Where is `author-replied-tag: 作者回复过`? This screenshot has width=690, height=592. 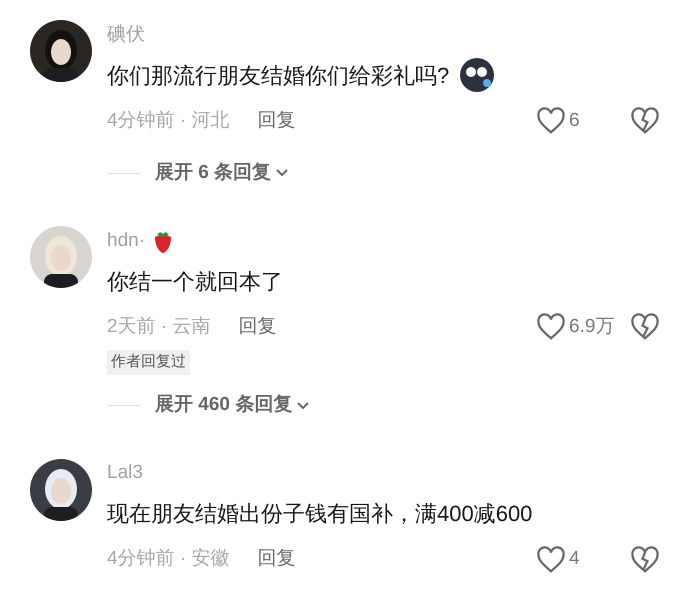
author-replied-tag: 作者回复过 is located at coordinates (148, 362).